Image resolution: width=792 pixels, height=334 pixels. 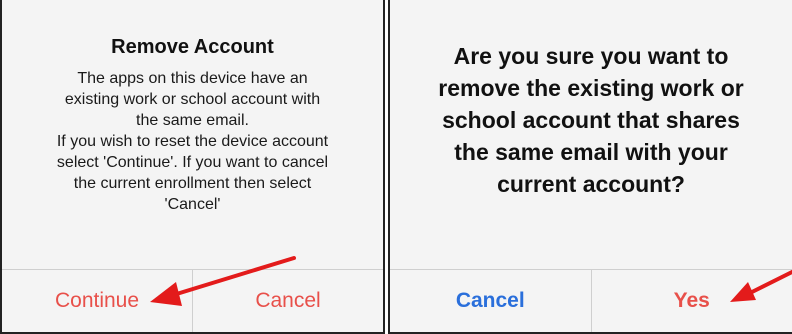 I want to click on question-line: current account?, so click(x=591, y=184).